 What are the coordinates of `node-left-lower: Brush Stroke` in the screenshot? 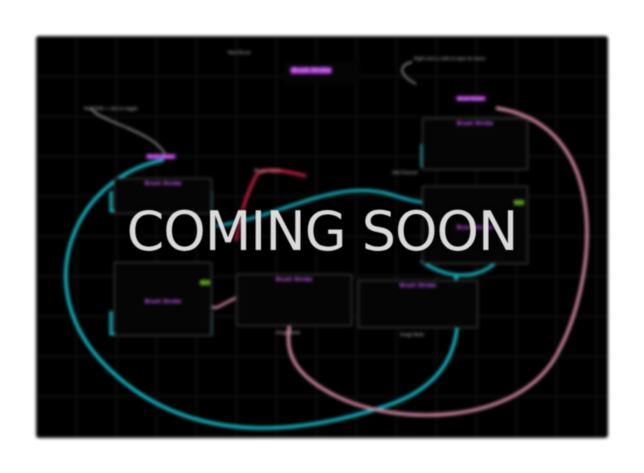 It's located at (163, 299).